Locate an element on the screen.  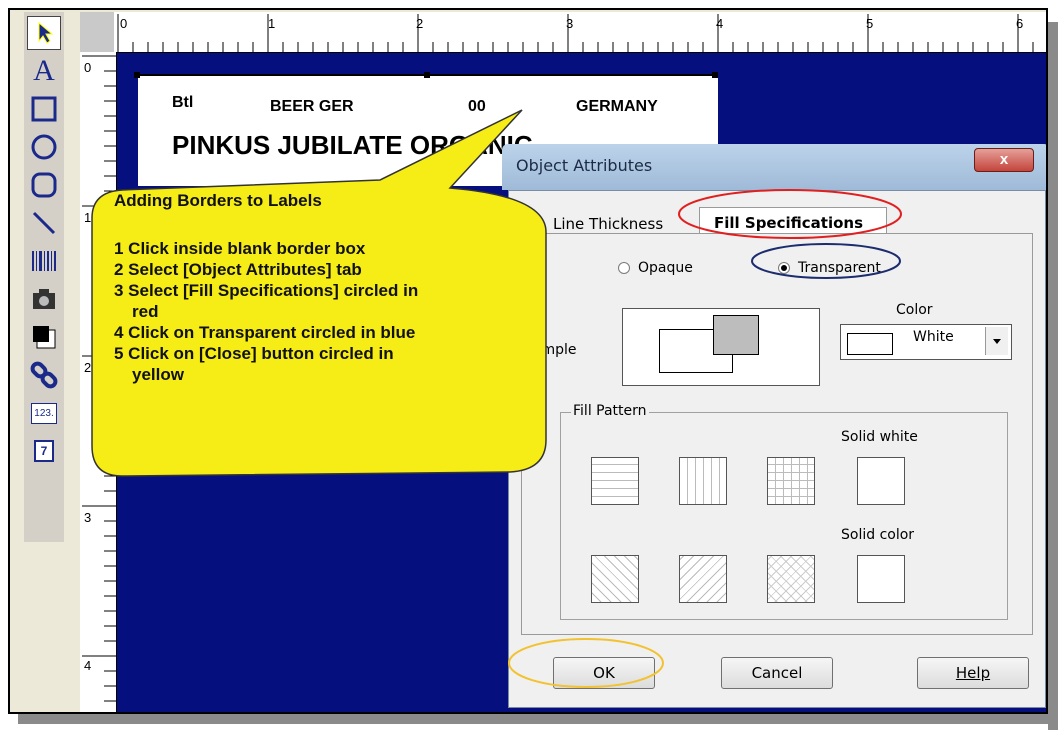
frame-shadow-right is located at coordinates (1053, 376).